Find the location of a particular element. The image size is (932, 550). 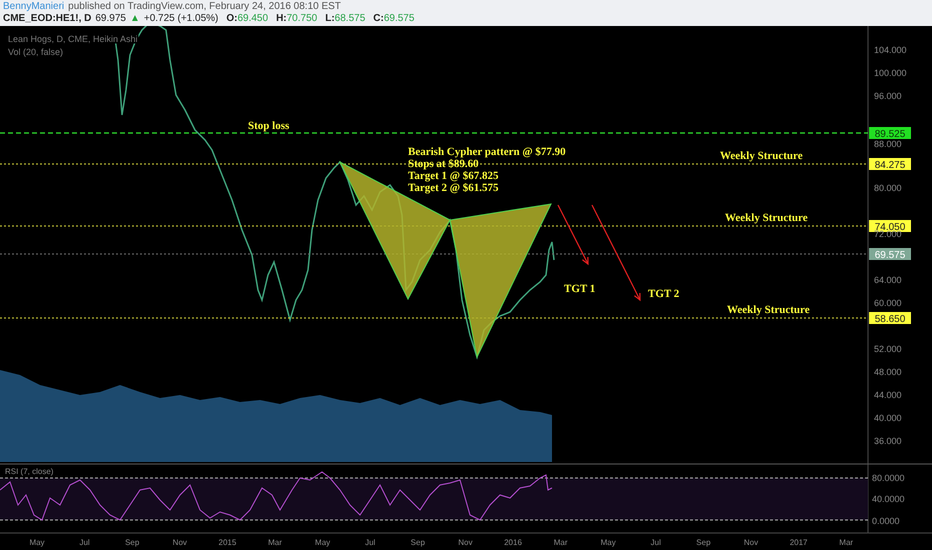

chart-annotation: Stop loss is located at coordinates (269, 126).